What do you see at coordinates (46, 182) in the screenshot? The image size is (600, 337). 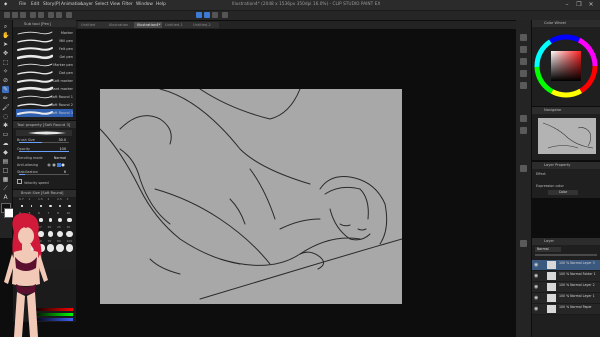 I see `prop-velocity-speed: Velocity speed` at bounding box center [46, 182].